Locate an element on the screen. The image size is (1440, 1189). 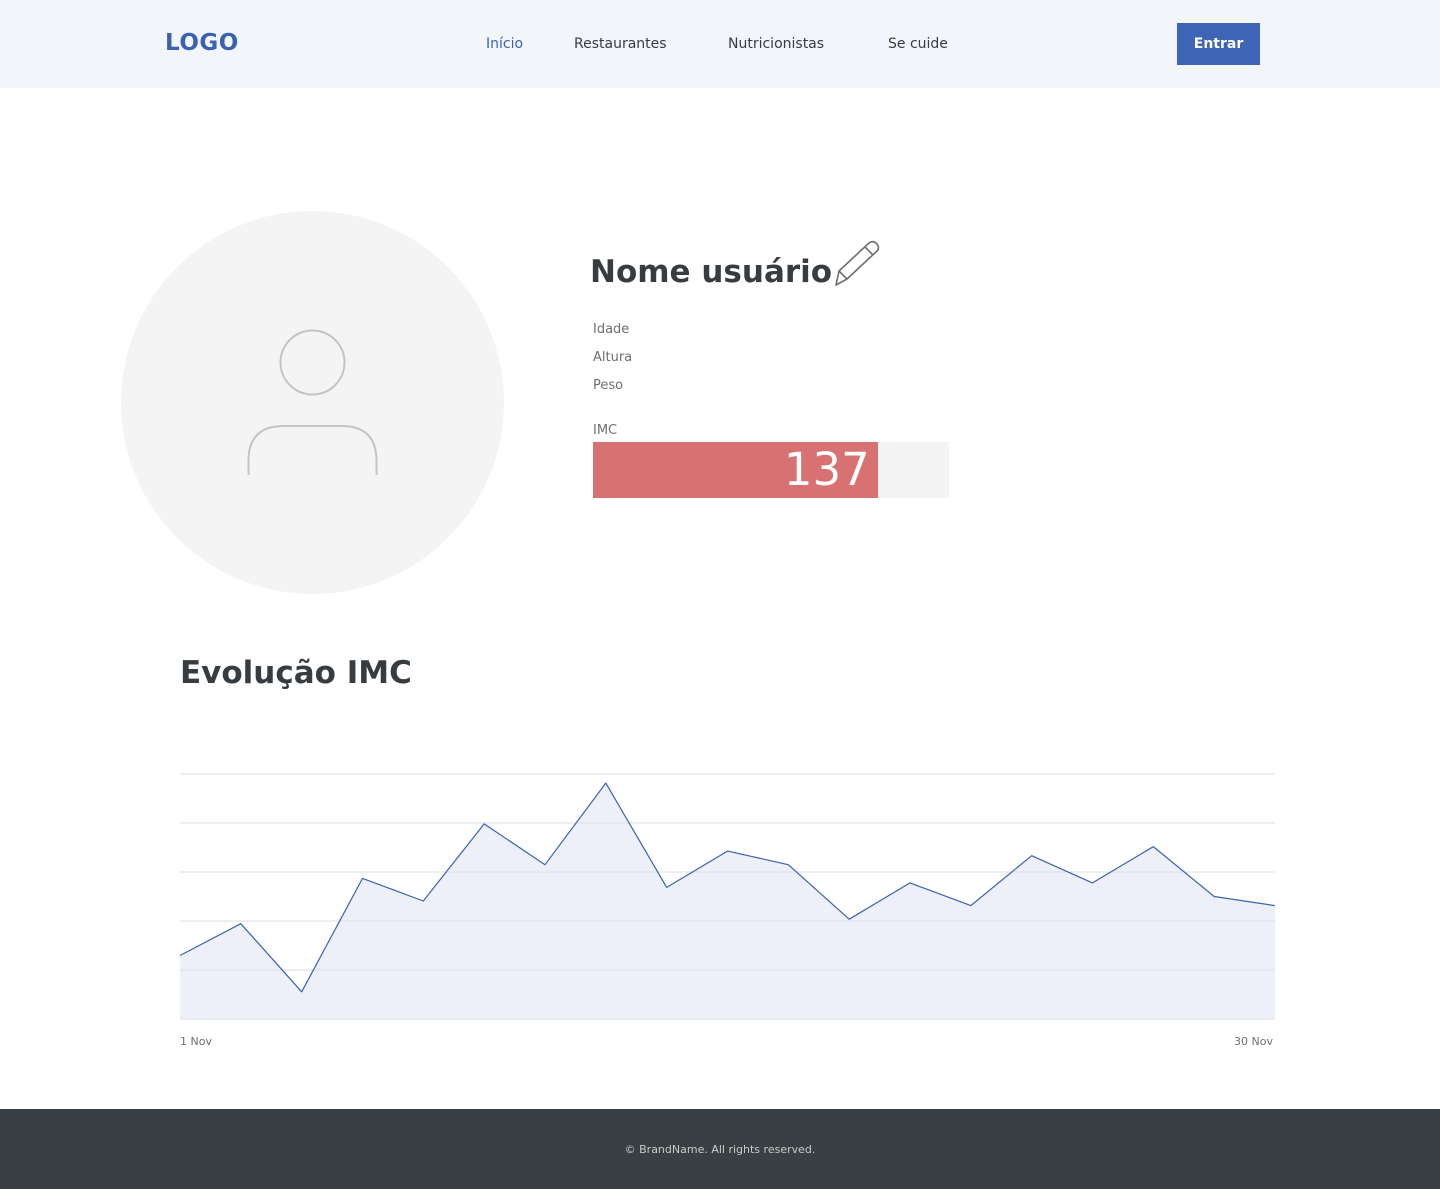
age-label: Idade is located at coordinates (611, 329).